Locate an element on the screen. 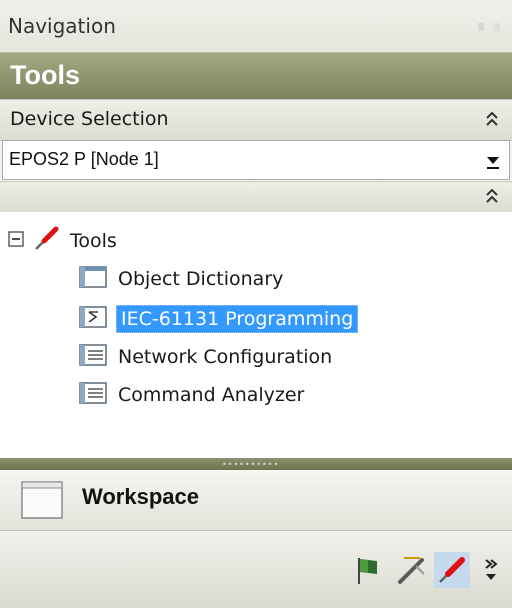 Image resolution: width=512 pixels, height=608 pixels. network-configuration-icon is located at coordinates (93, 357).